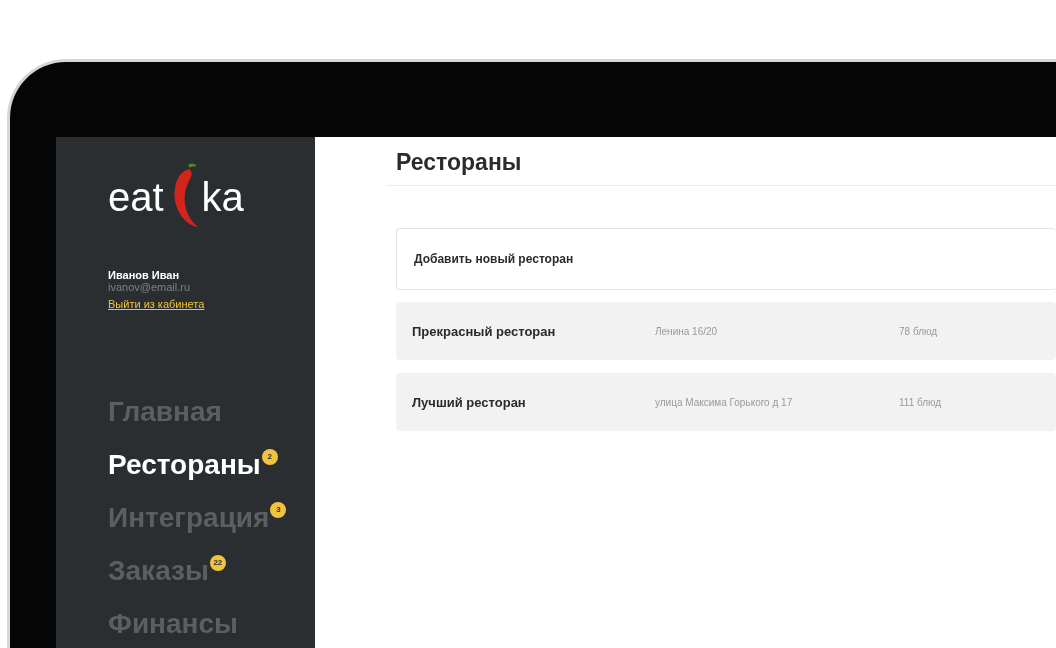 The height and width of the screenshot is (648, 1056). Describe the element at coordinates (687, 331) in the screenshot. I see `restaurant-address: Ленина 16/20` at that location.